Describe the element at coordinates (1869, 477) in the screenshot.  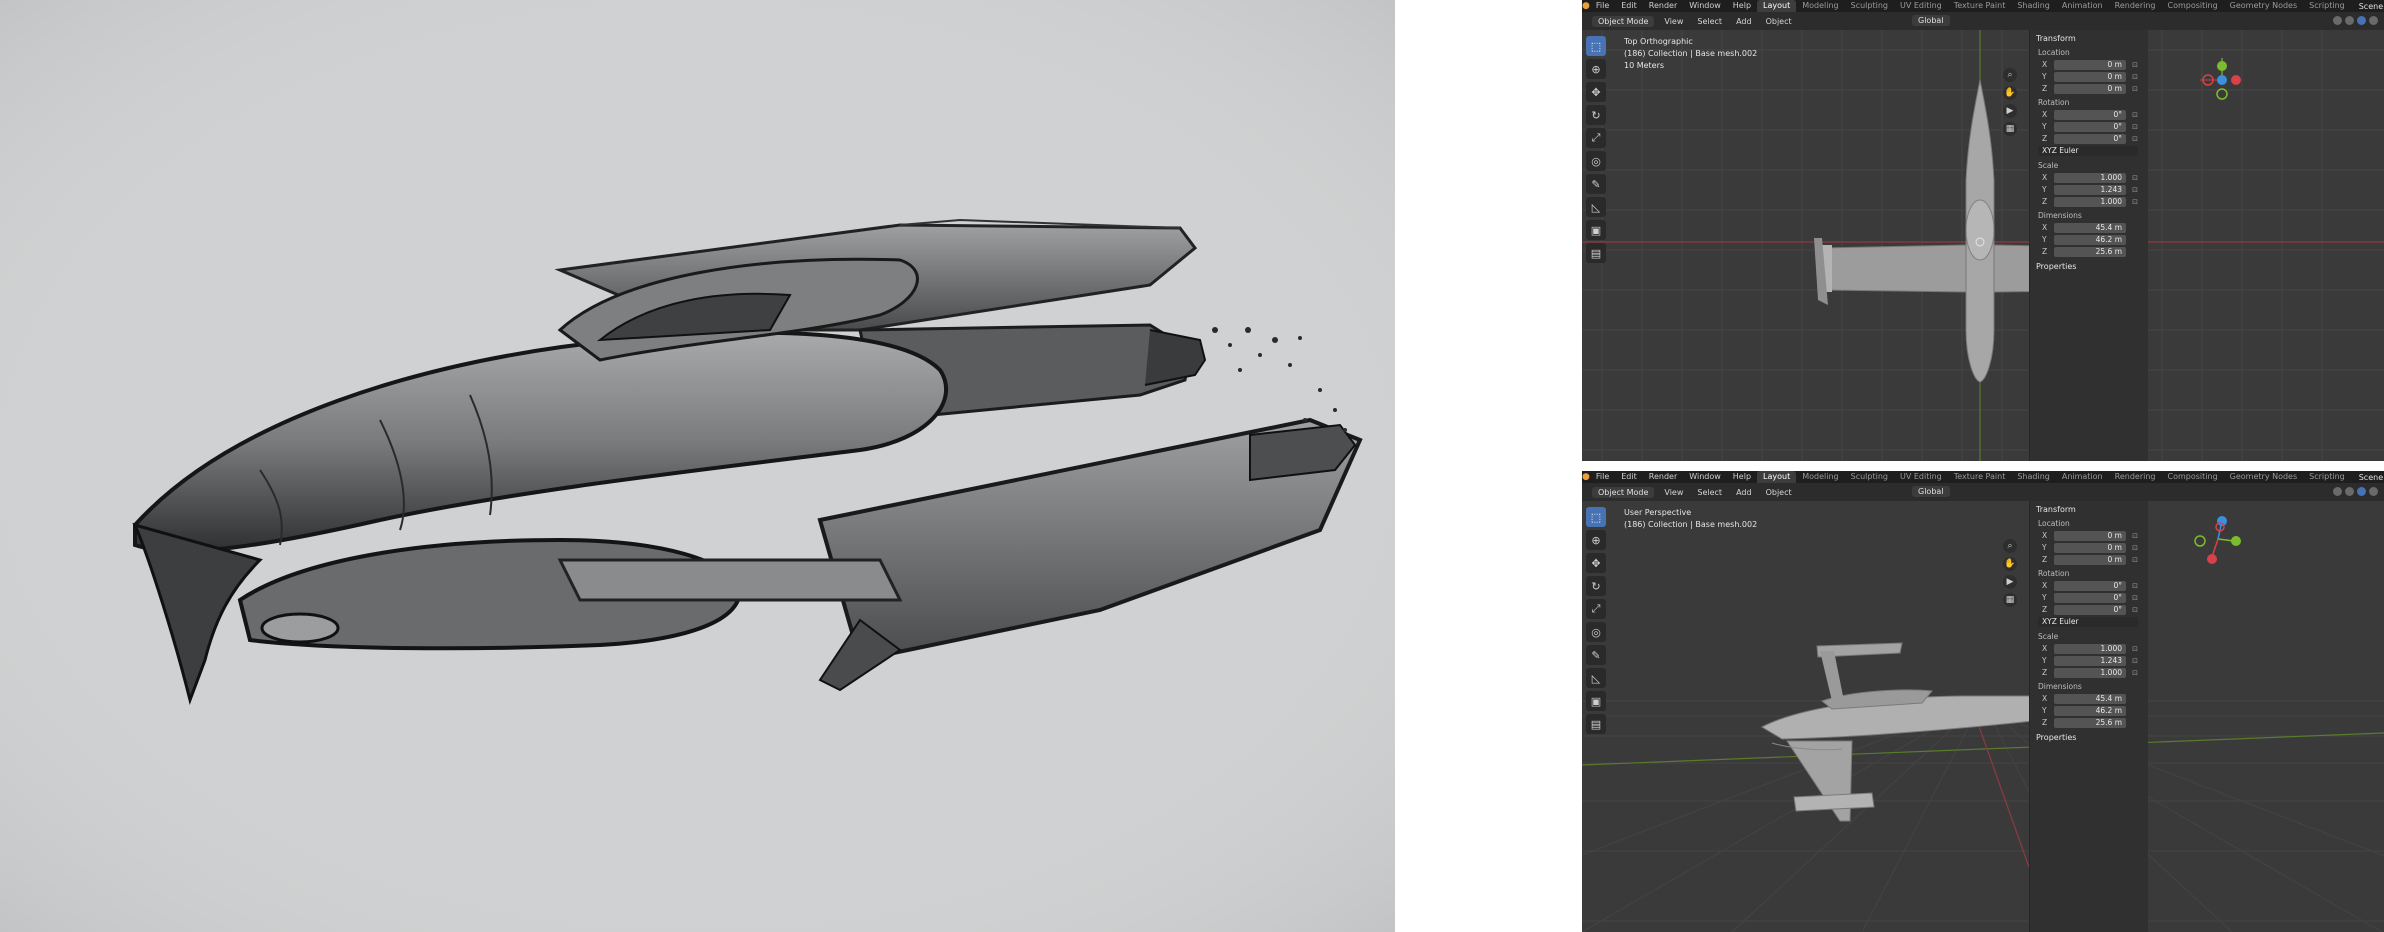
I see `tab-sculpting: Sculpting` at that location.